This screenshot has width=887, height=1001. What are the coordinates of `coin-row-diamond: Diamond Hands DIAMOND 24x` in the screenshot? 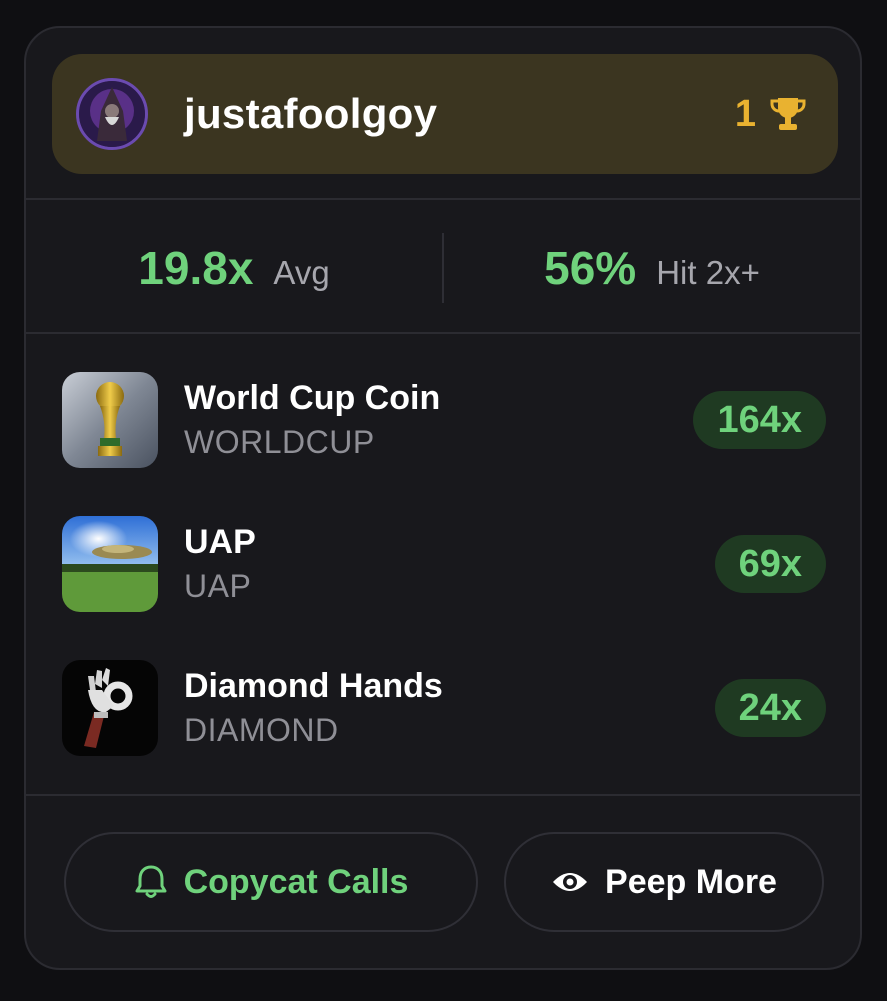 It's located at (444, 708).